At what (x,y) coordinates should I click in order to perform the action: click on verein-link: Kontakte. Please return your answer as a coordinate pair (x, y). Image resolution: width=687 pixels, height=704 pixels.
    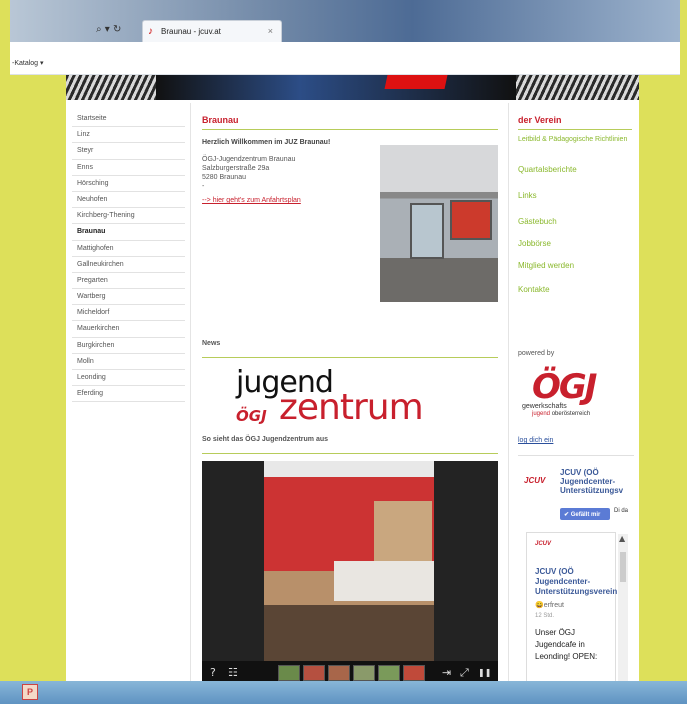
    Looking at the image, I should click on (574, 289).